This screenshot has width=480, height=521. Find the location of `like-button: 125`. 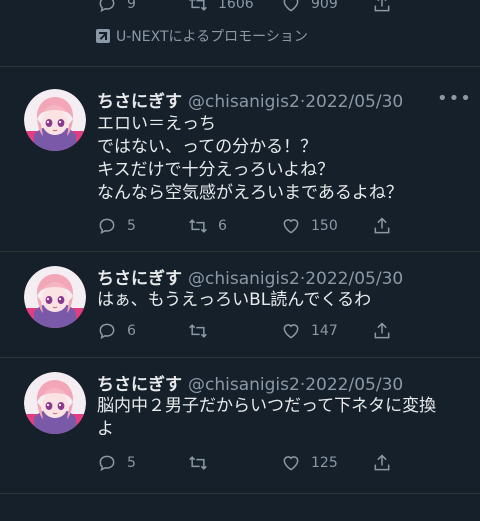

like-button: 125 is located at coordinates (309, 463).